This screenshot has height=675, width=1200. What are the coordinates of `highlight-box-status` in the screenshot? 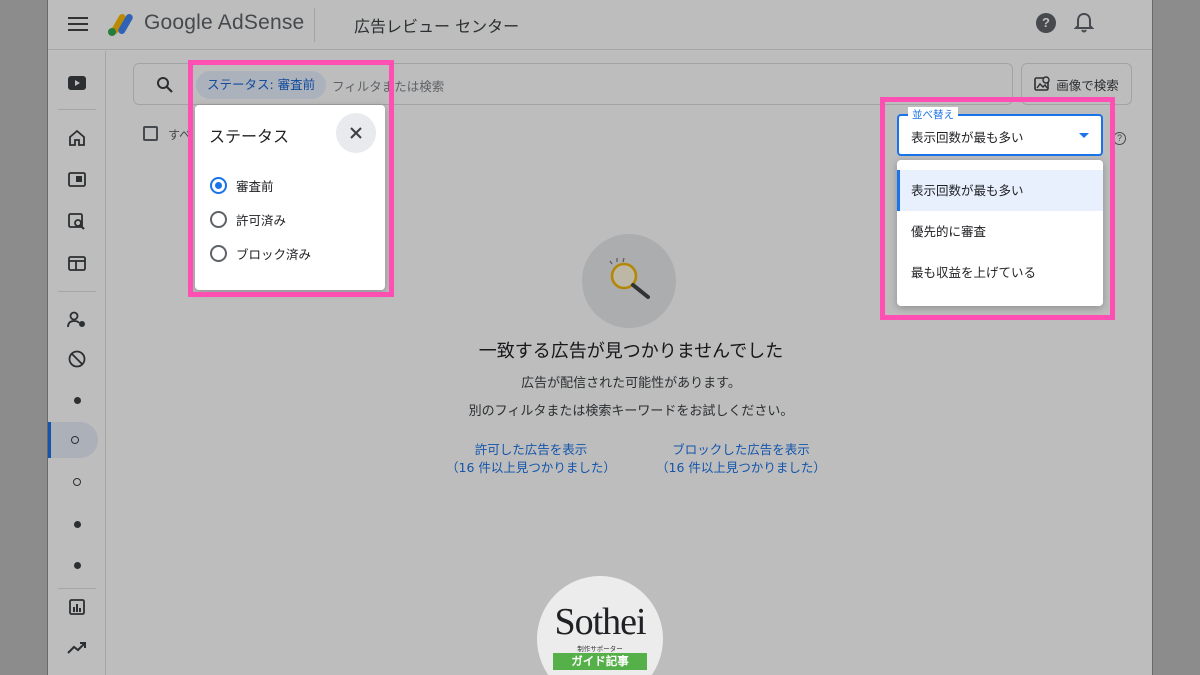 It's located at (291, 178).